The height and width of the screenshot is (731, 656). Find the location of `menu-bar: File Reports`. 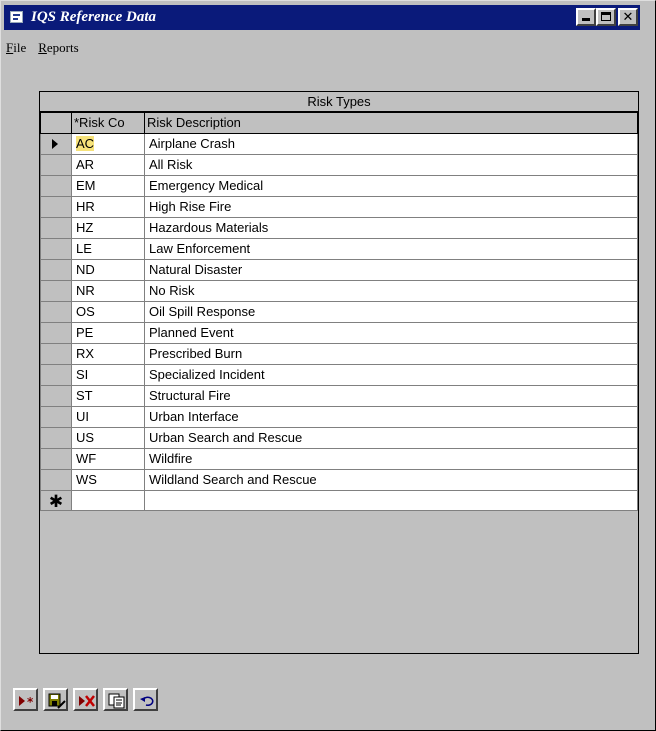

menu-bar: File Reports is located at coordinates (45, 48).